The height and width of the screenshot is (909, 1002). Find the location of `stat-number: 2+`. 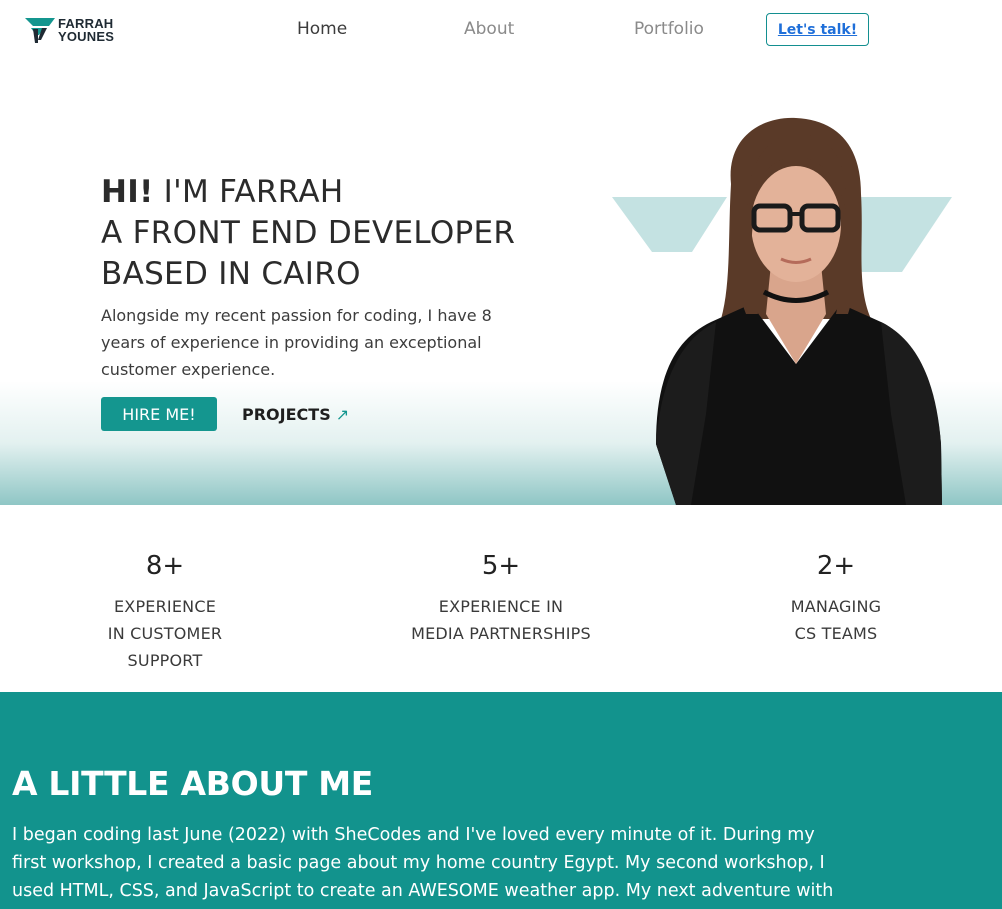

stat-number: 2+ is located at coordinates (836, 566).